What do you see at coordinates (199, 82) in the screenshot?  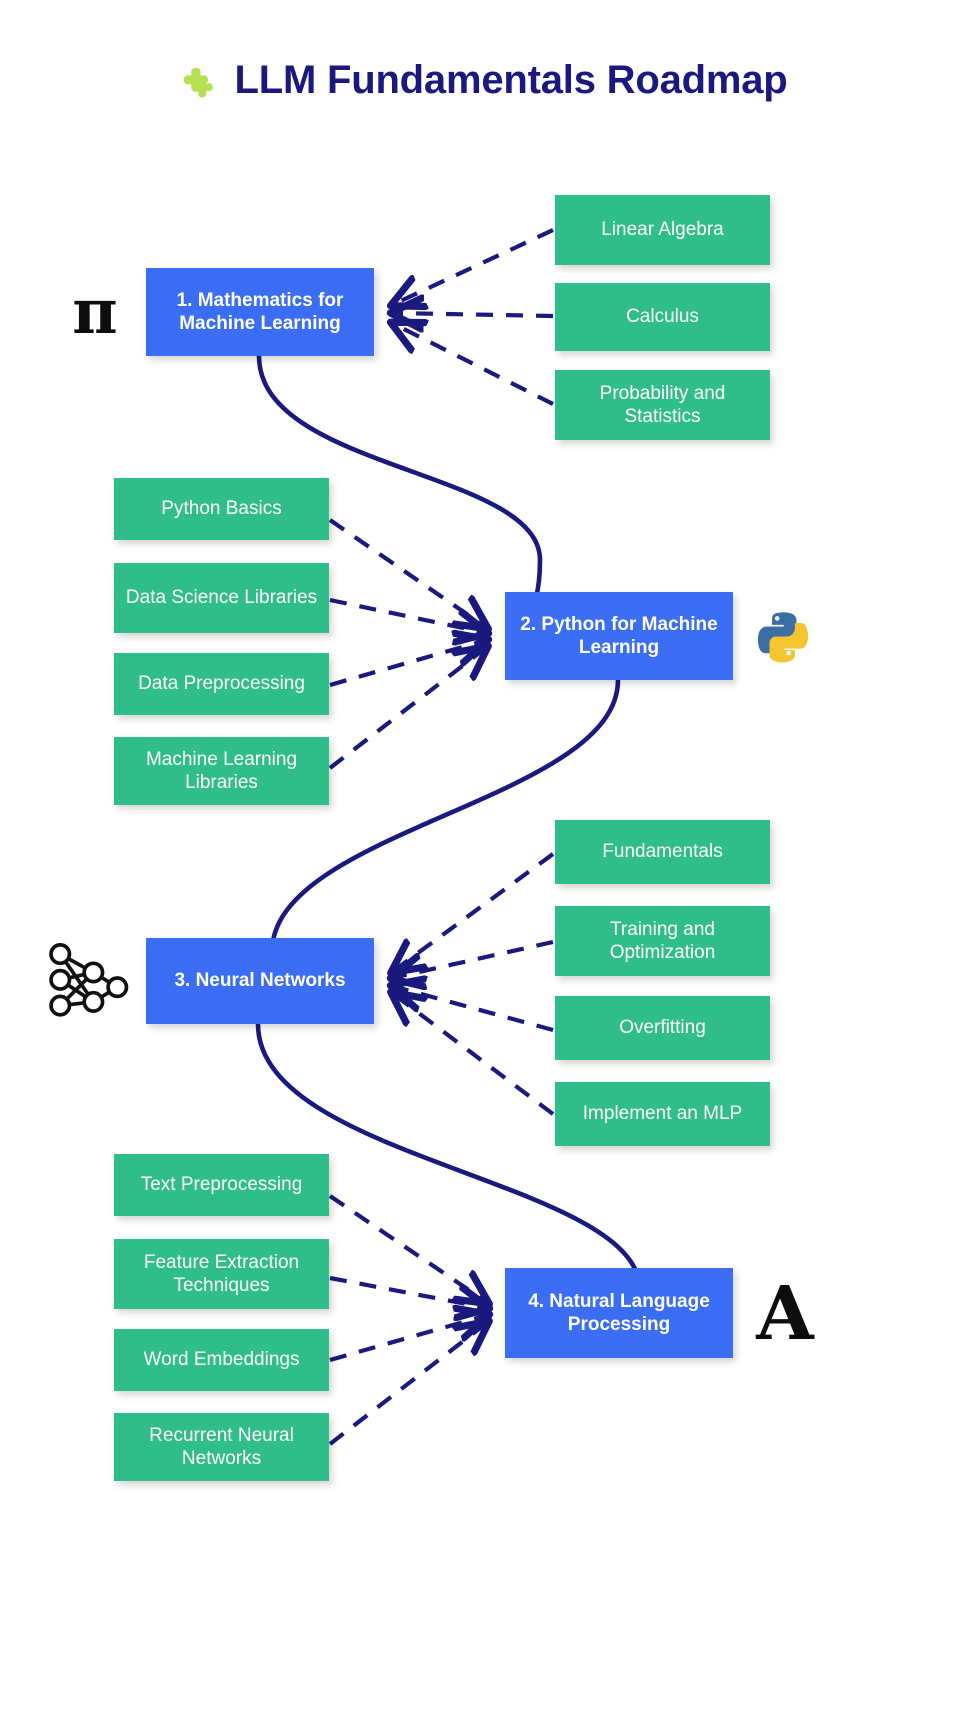 I see `puzzle-piece-icon` at bounding box center [199, 82].